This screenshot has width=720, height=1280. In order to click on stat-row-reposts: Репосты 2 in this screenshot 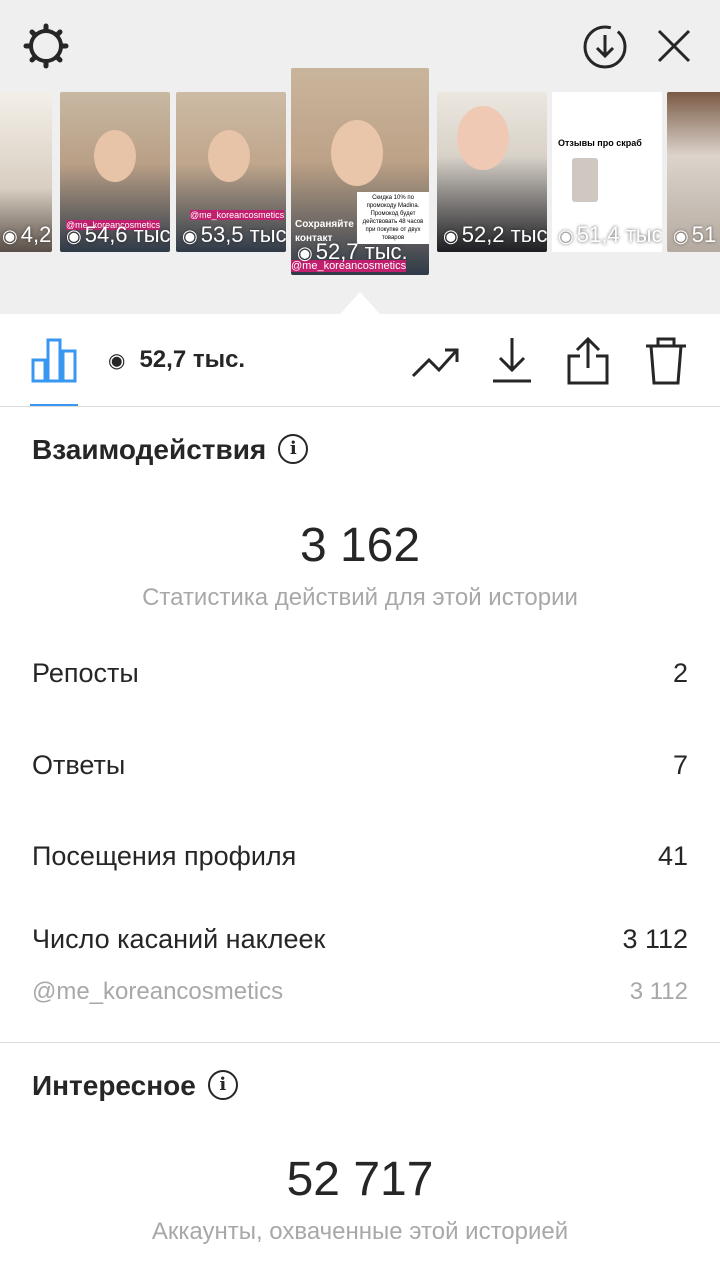, I will do `click(360, 673)`.